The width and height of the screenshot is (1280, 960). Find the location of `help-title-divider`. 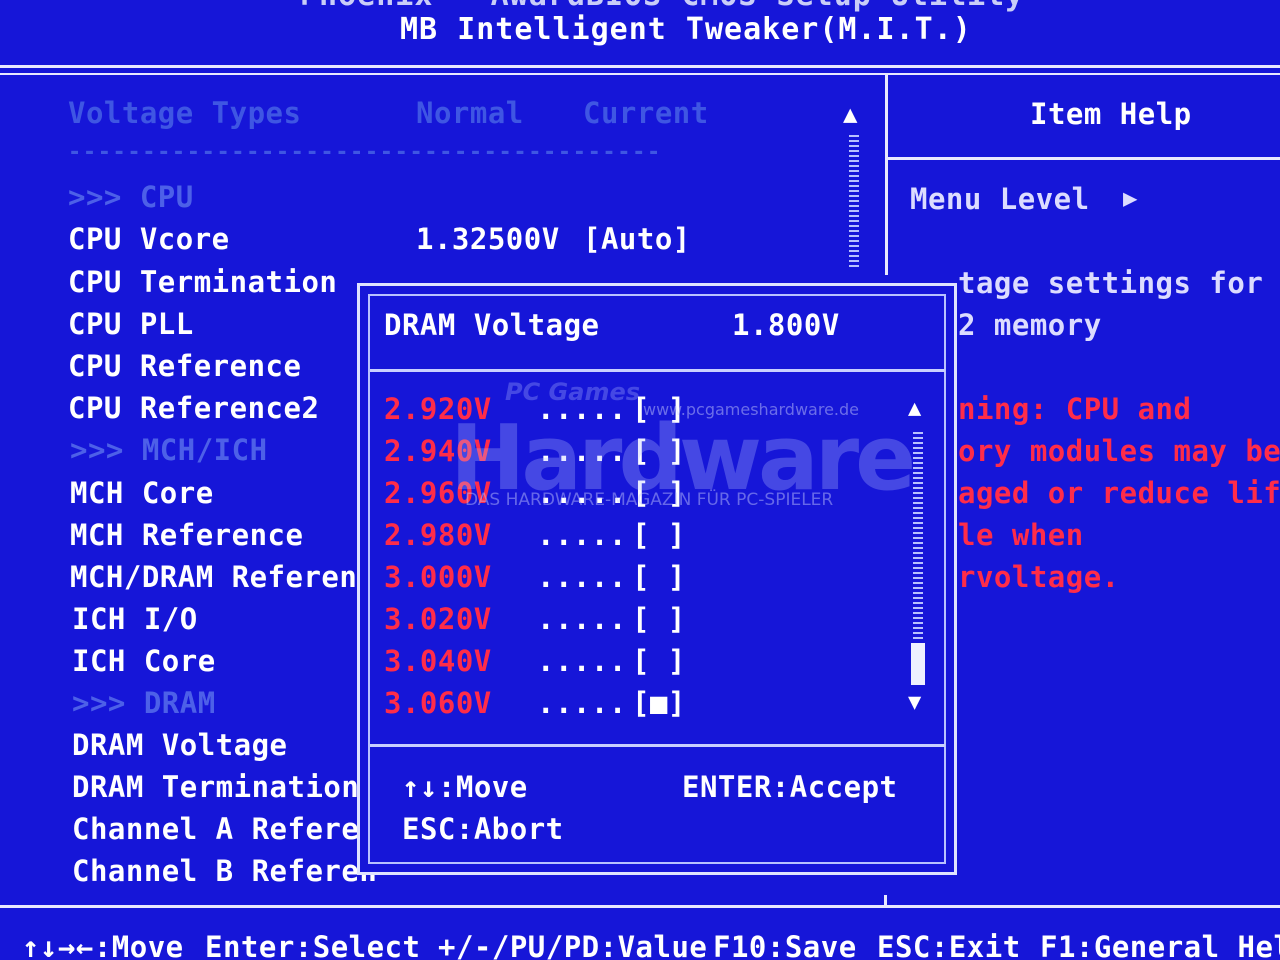

help-title-divider is located at coordinates (1084, 158).